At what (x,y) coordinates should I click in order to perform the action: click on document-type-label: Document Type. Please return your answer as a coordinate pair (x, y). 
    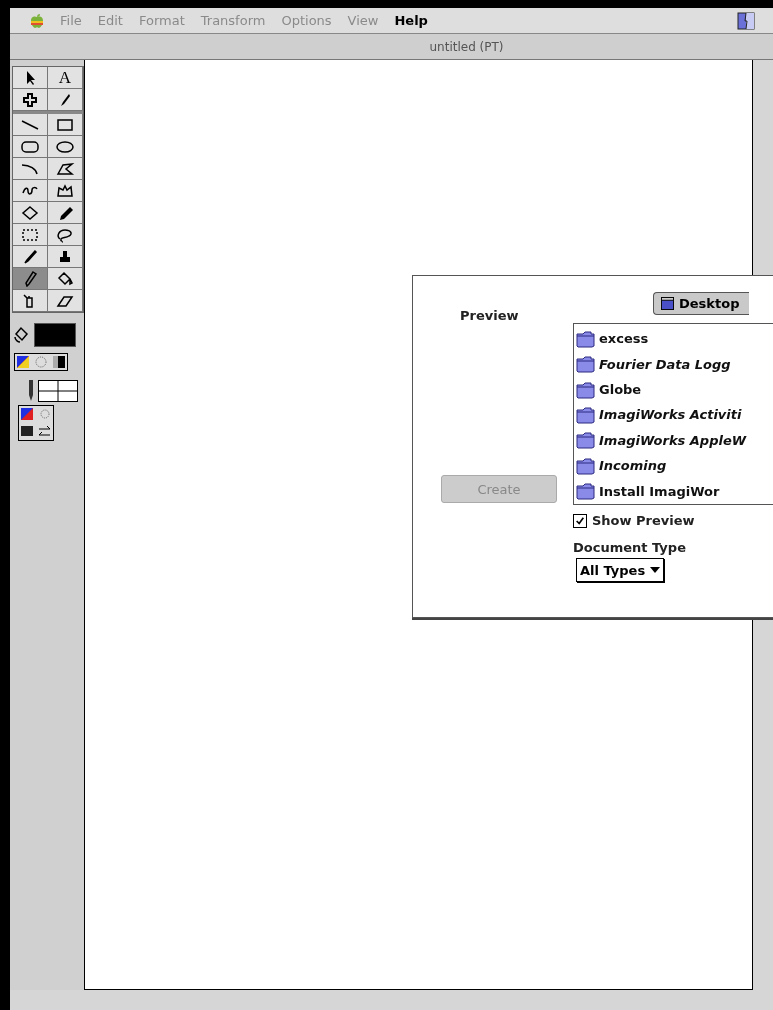
    Looking at the image, I should click on (629, 547).